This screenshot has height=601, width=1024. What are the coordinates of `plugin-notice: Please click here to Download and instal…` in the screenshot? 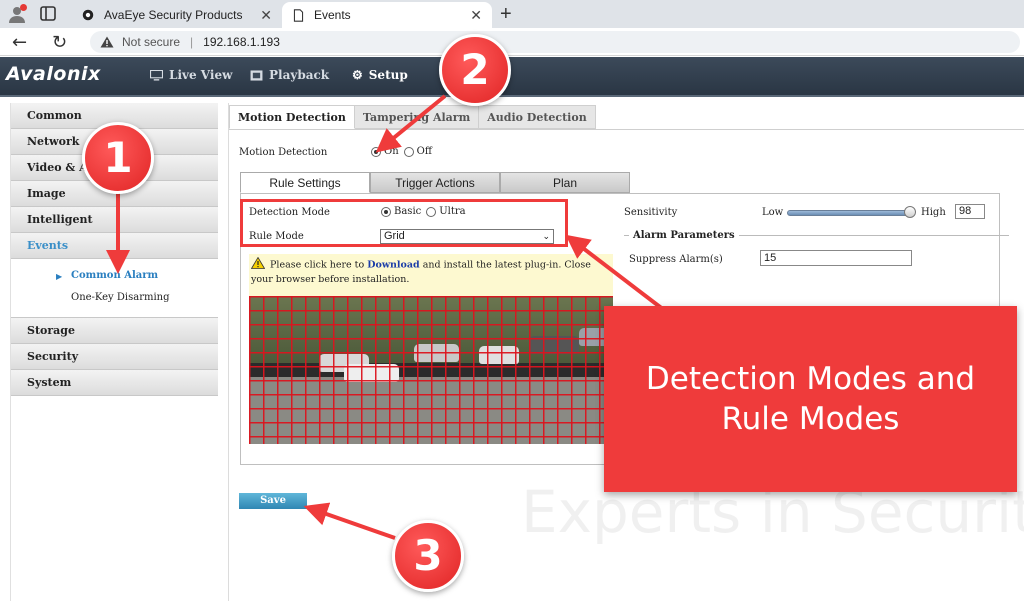 It's located at (431, 275).